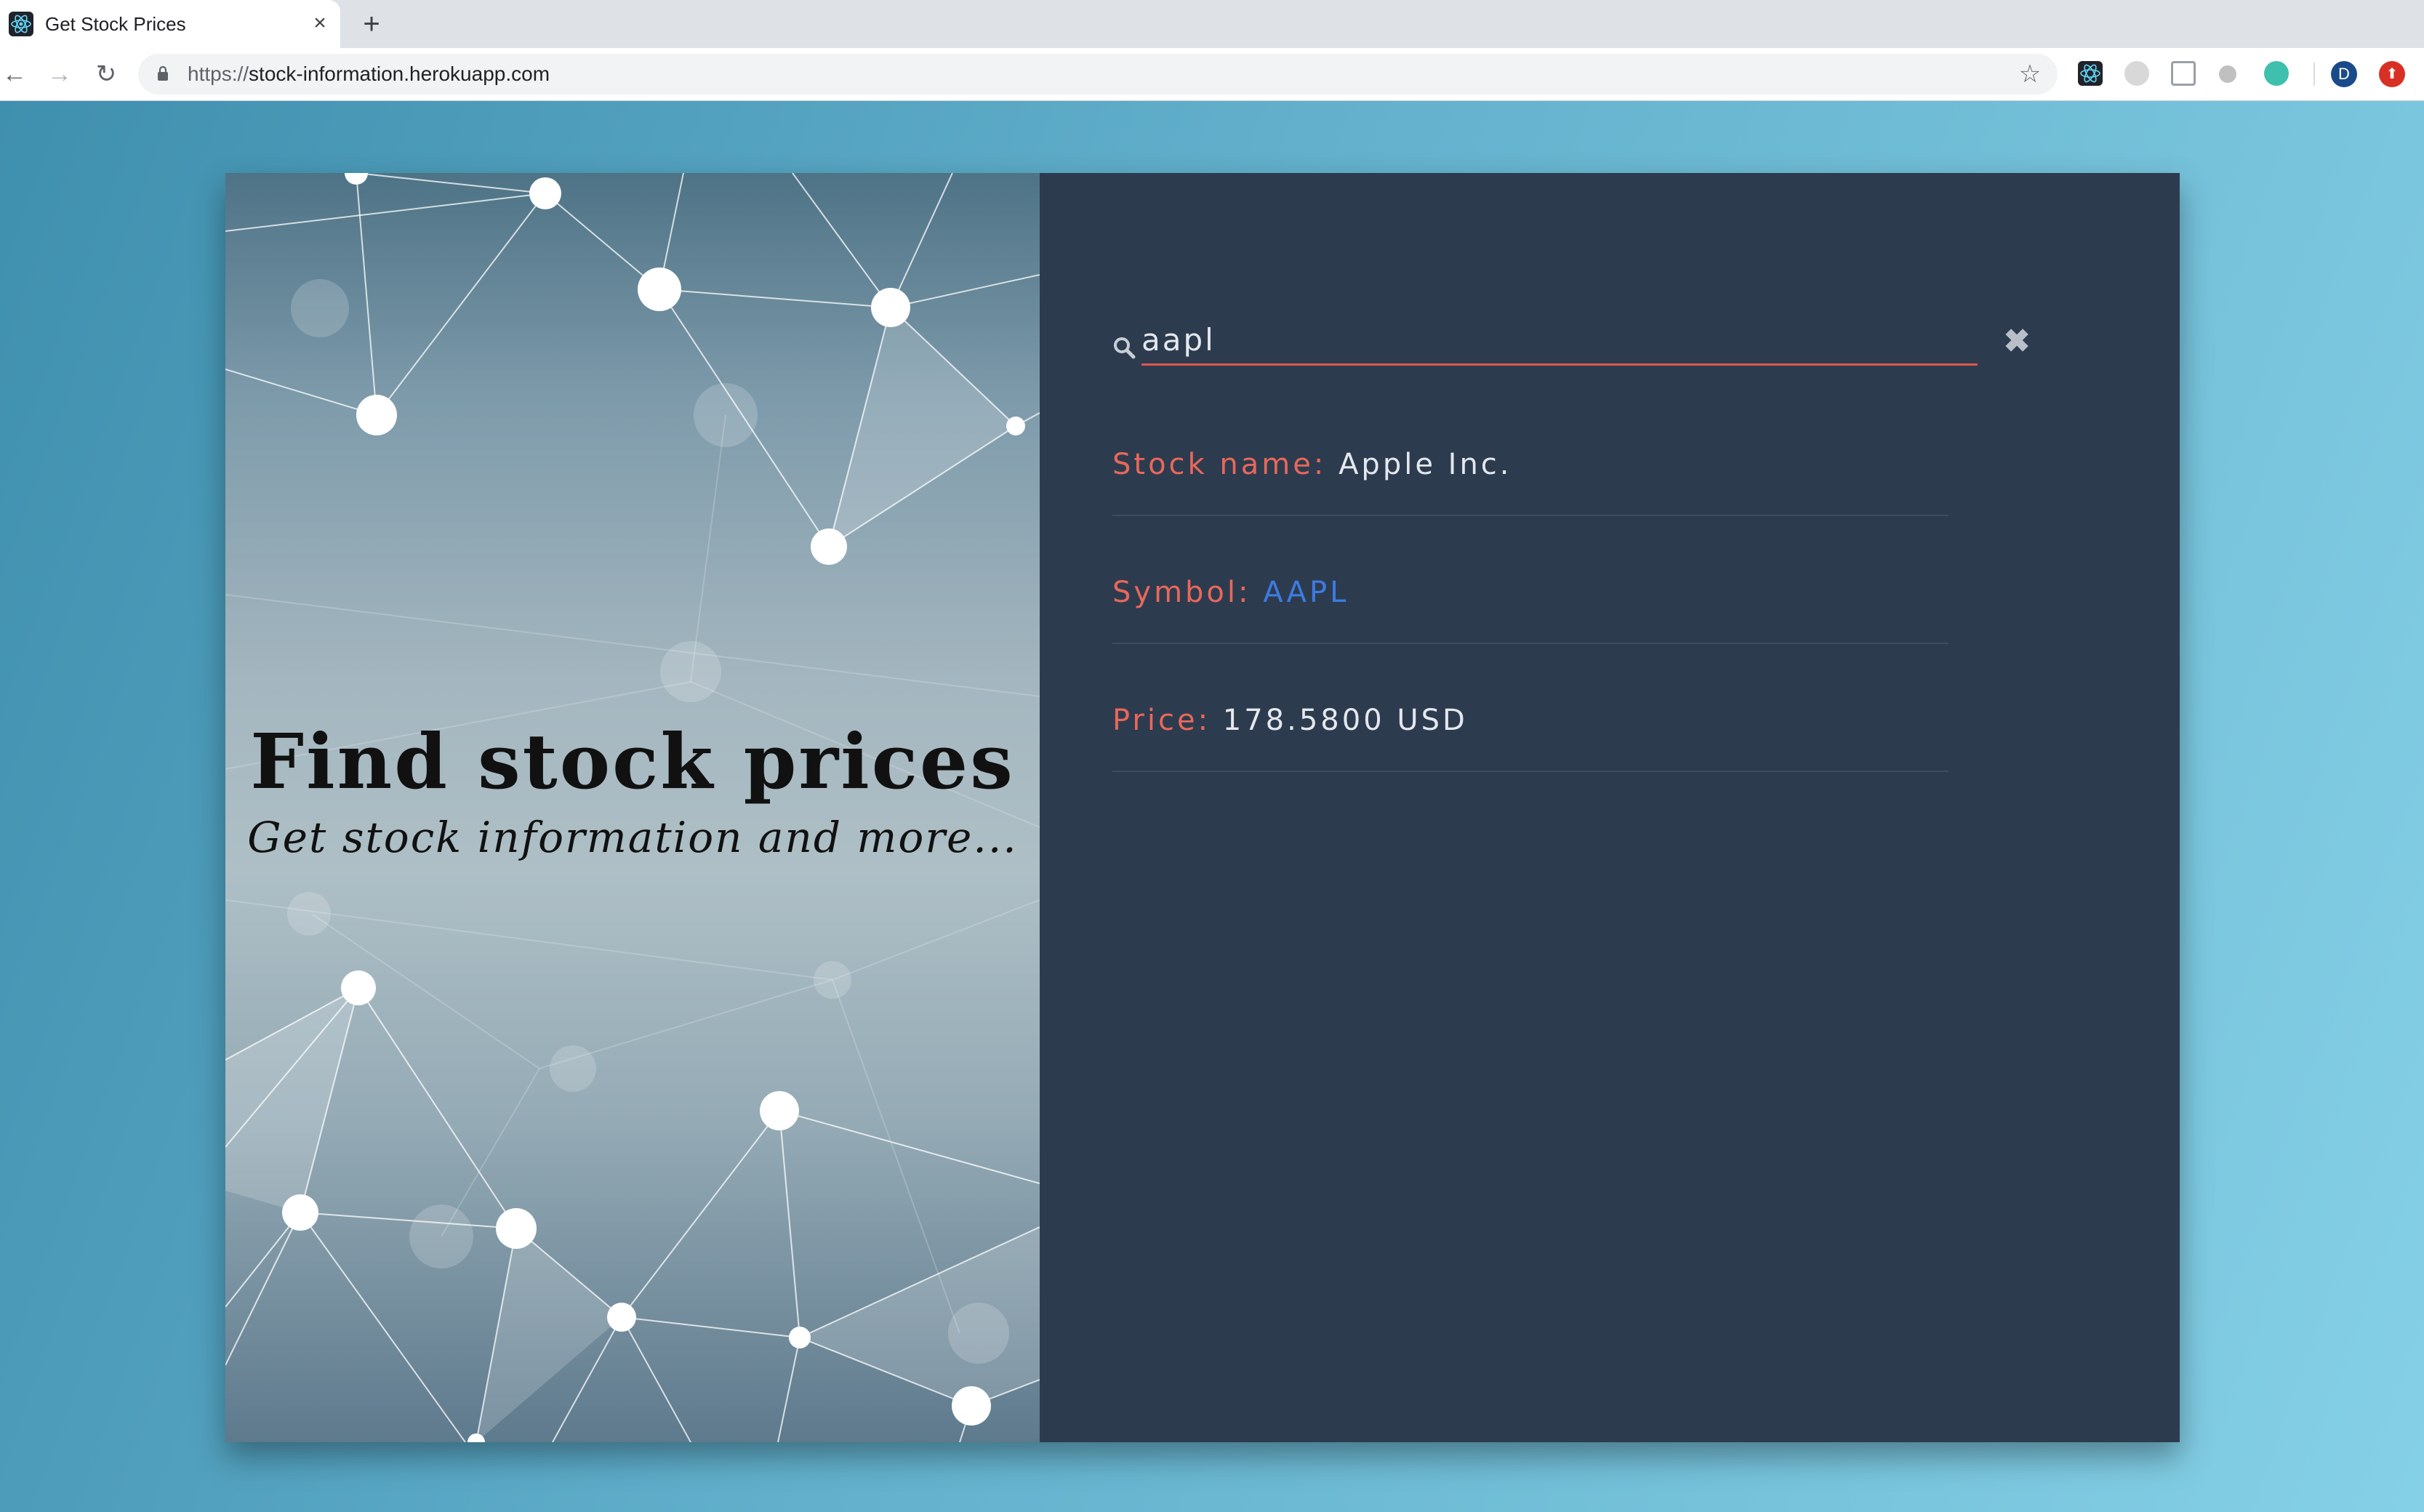  Describe the element at coordinates (2276, 73) in the screenshot. I see `extension-circle-icon` at that location.